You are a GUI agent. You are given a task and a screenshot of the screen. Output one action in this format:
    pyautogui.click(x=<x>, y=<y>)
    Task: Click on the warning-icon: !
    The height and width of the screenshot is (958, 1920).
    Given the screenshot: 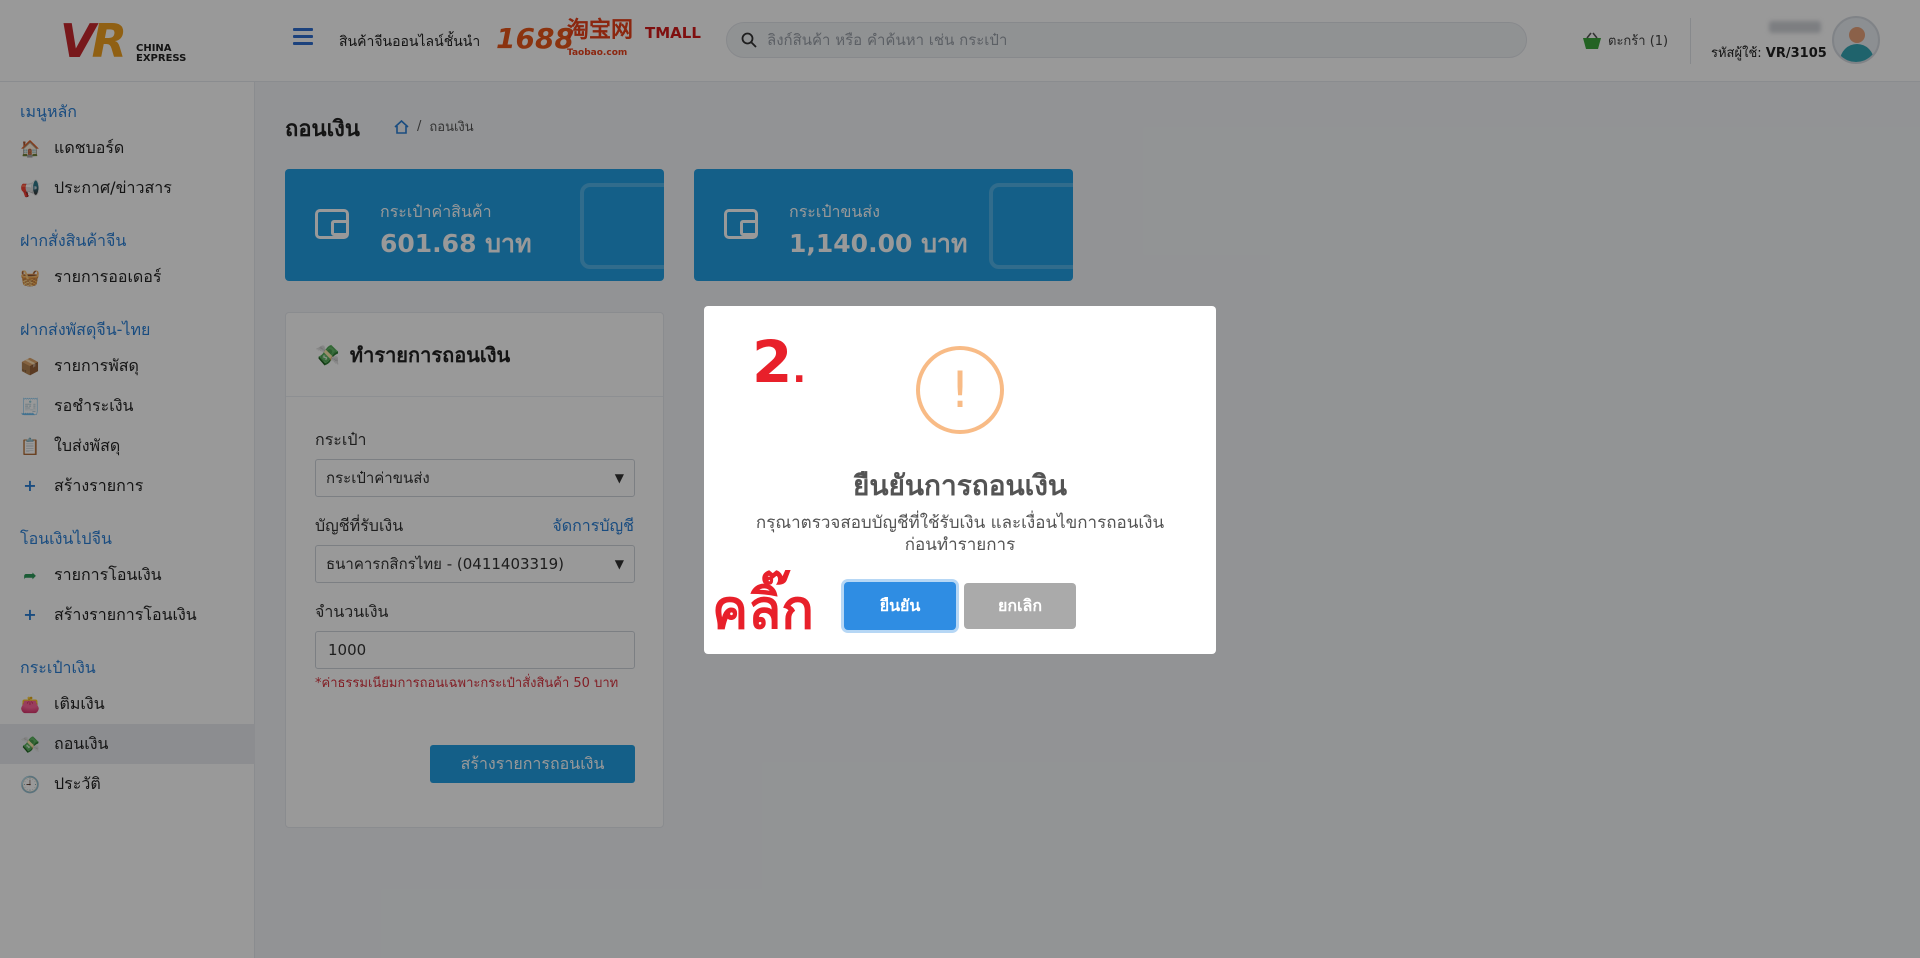 What is the action you would take?
    pyautogui.click(x=960, y=390)
    